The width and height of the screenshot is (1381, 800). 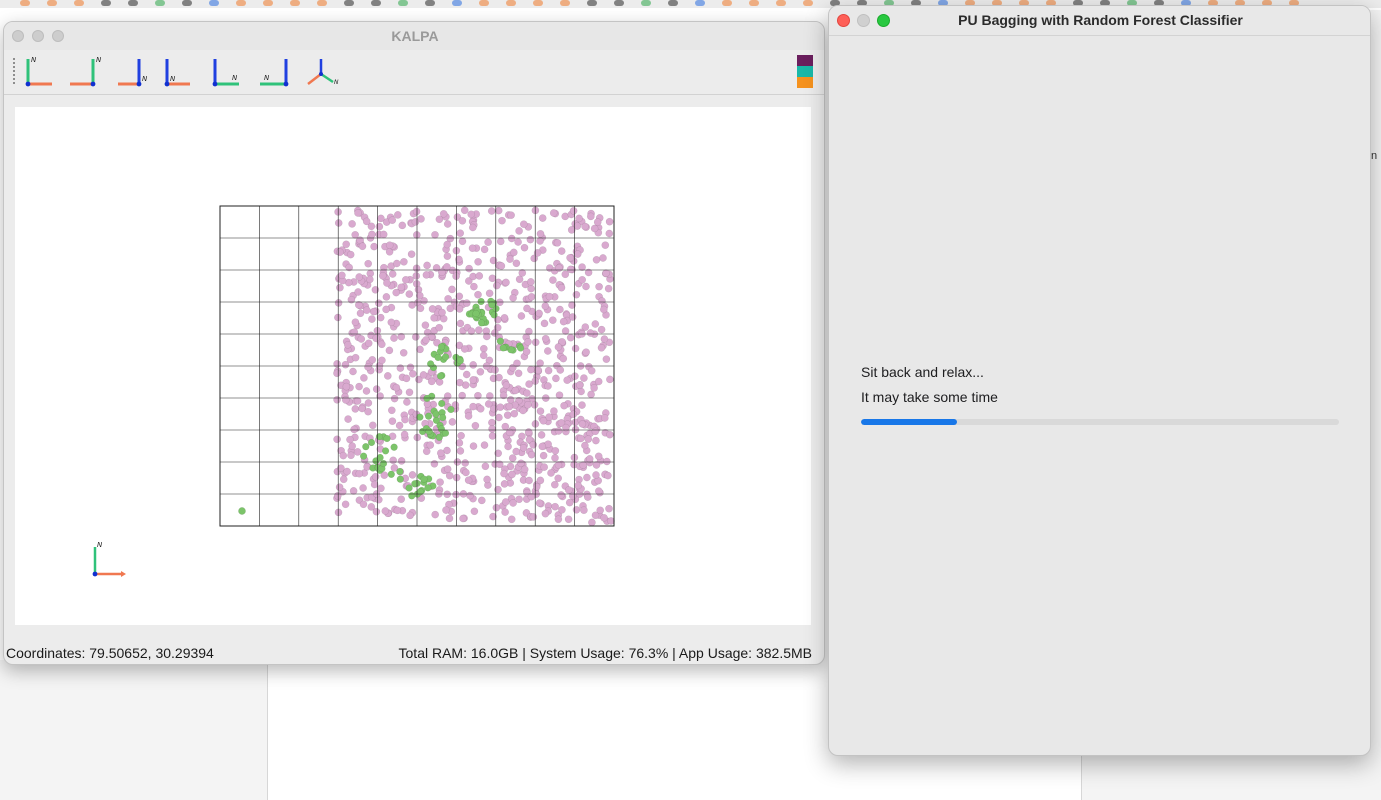 I want to click on view-3d-axes-button: N, so click(x=321, y=72).